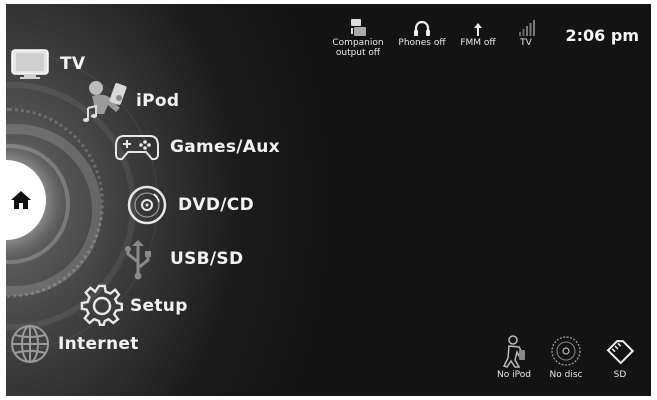 Image resolution: width=657 pixels, height=400 pixels. I want to click on menu-item-games-aux: Games/Aux, so click(197, 147).